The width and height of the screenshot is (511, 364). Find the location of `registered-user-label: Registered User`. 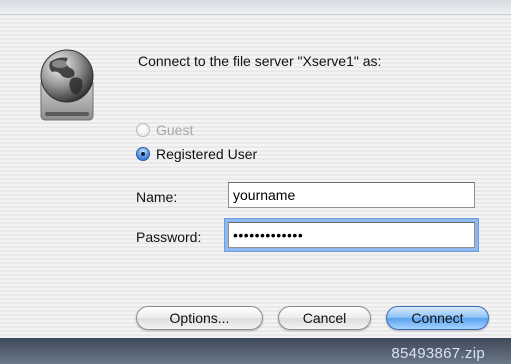

registered-user-label: Registered User is located at coordinates (207, 154).